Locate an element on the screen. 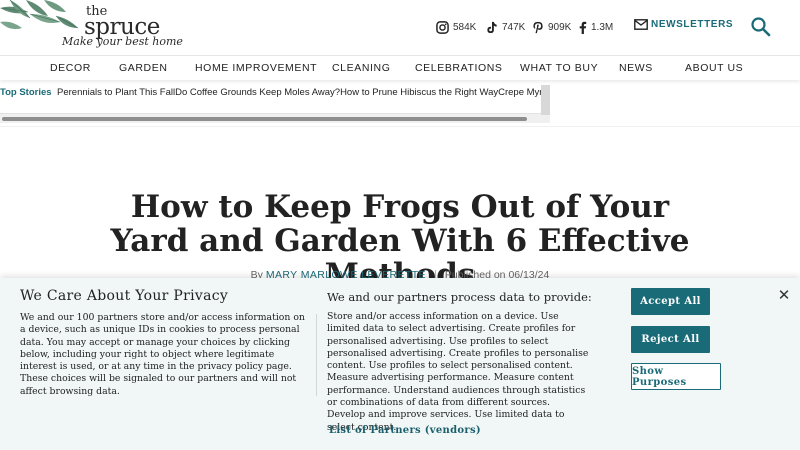 The width and height of the screenshot is (800, 450). nav-item-about-us: ABOUT US is located at coordinates (714, 68).